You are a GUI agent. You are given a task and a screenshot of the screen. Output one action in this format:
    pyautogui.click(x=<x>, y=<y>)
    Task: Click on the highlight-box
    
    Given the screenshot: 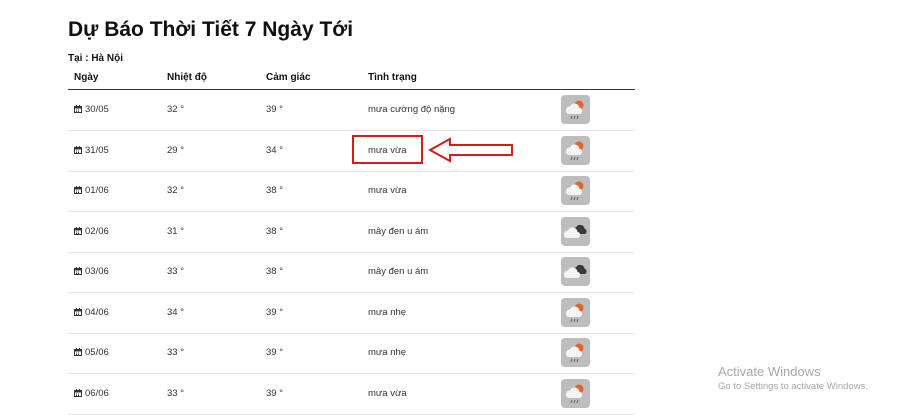 What is the action you would take?
    pyautogui.click(x=387, y=149)
    